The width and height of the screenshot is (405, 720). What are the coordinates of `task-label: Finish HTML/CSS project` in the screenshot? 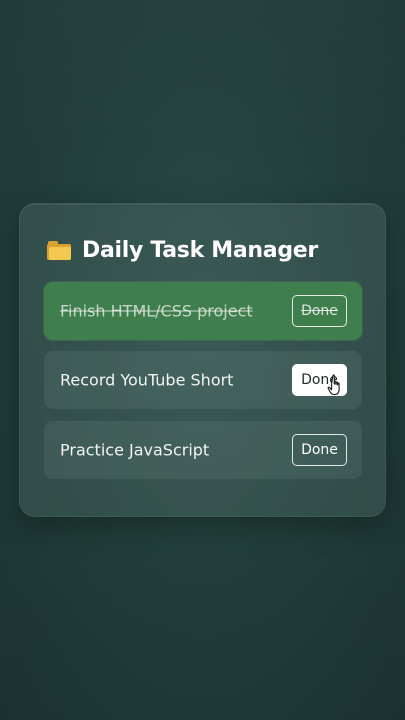 It's located at (156, 311).